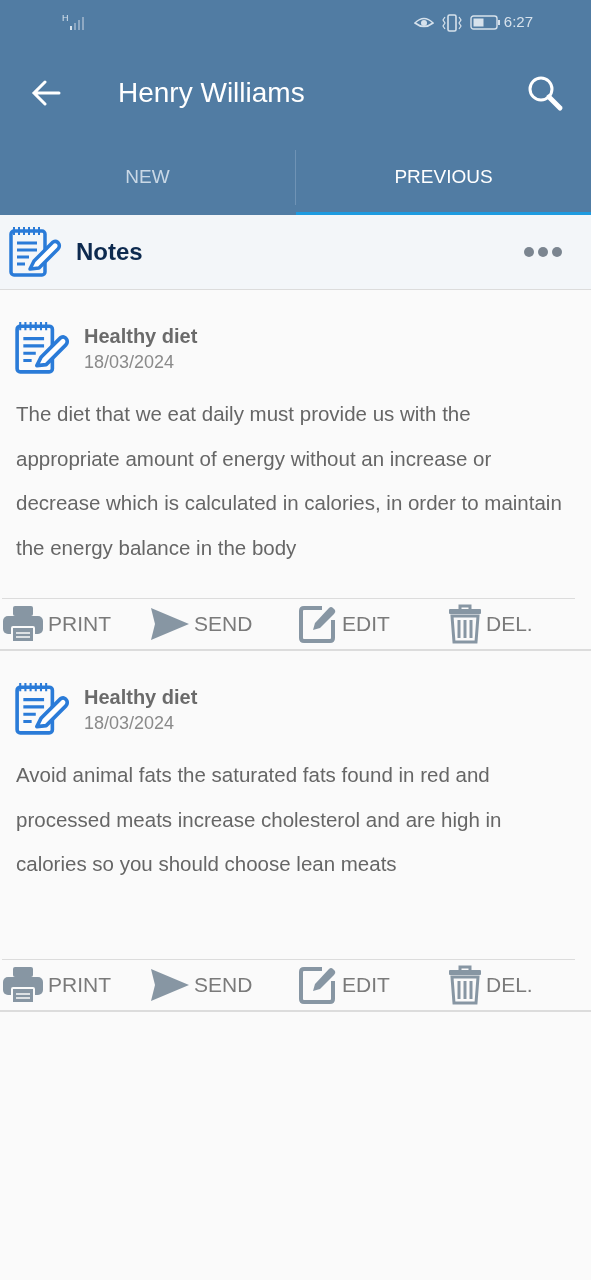 The width and height of the screenshot is (591, 1280). What do you see at coordinates (46, 92) in the screenshot?
I see `back-arrow-icon` at bounding box center [46, 92].